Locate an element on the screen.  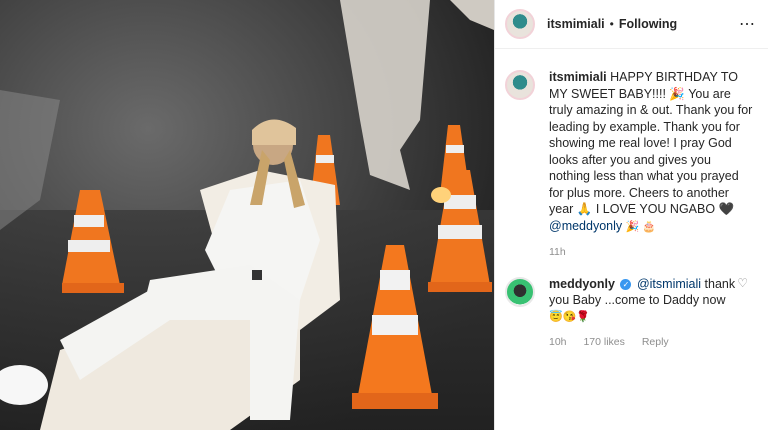
author-avatar is located at coordinates (520, 24).